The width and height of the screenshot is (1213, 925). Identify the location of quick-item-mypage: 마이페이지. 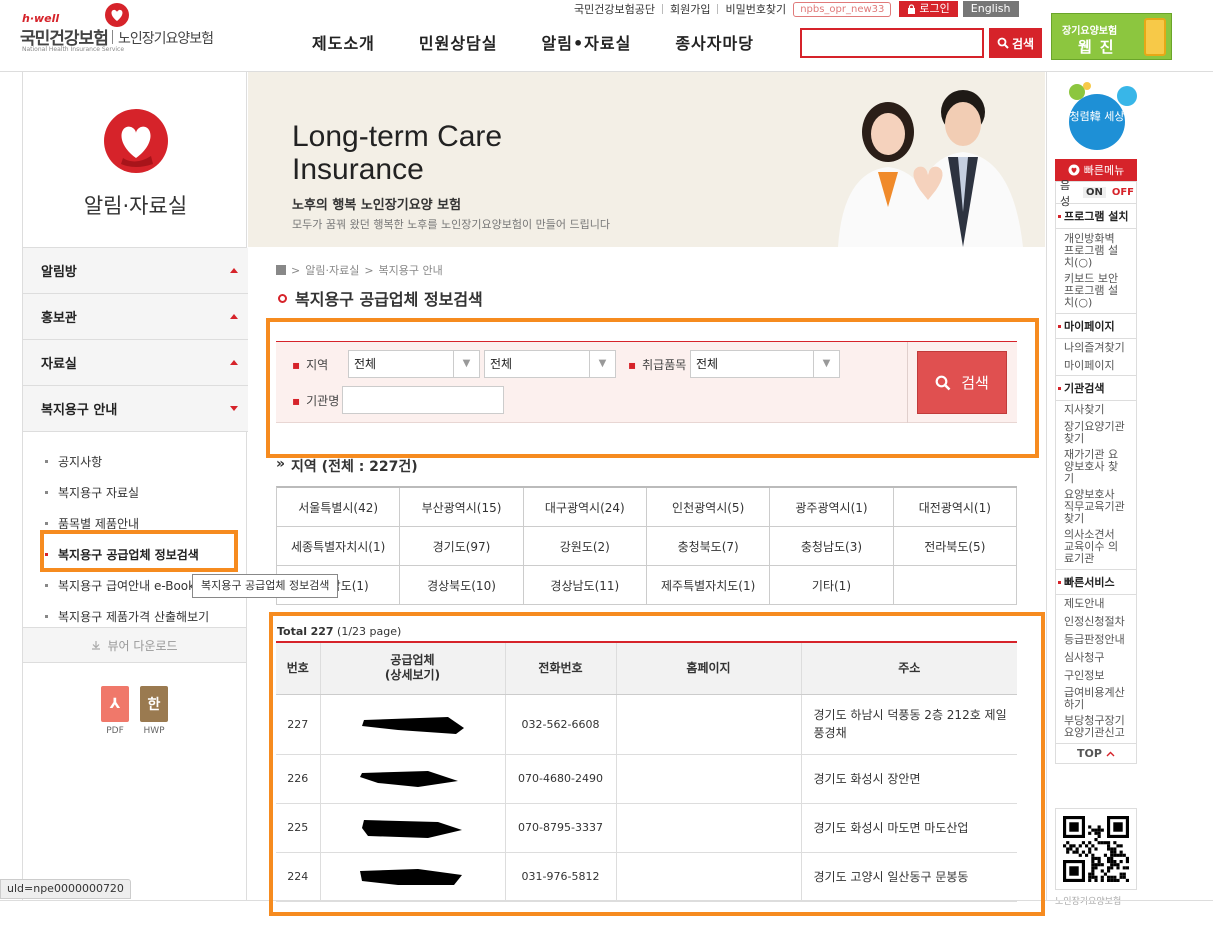
(1096, 366).